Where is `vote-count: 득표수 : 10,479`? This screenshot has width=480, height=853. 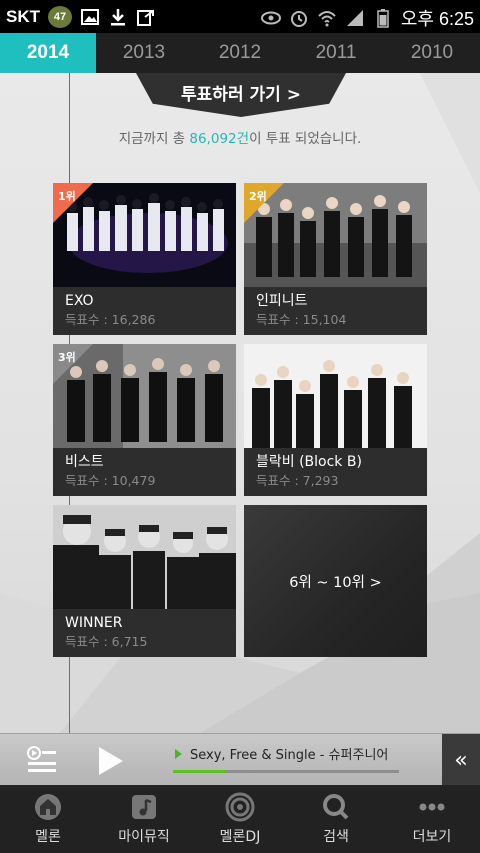
vote-count: 득표수 : 10,479 is located at coordinates (110, 480).